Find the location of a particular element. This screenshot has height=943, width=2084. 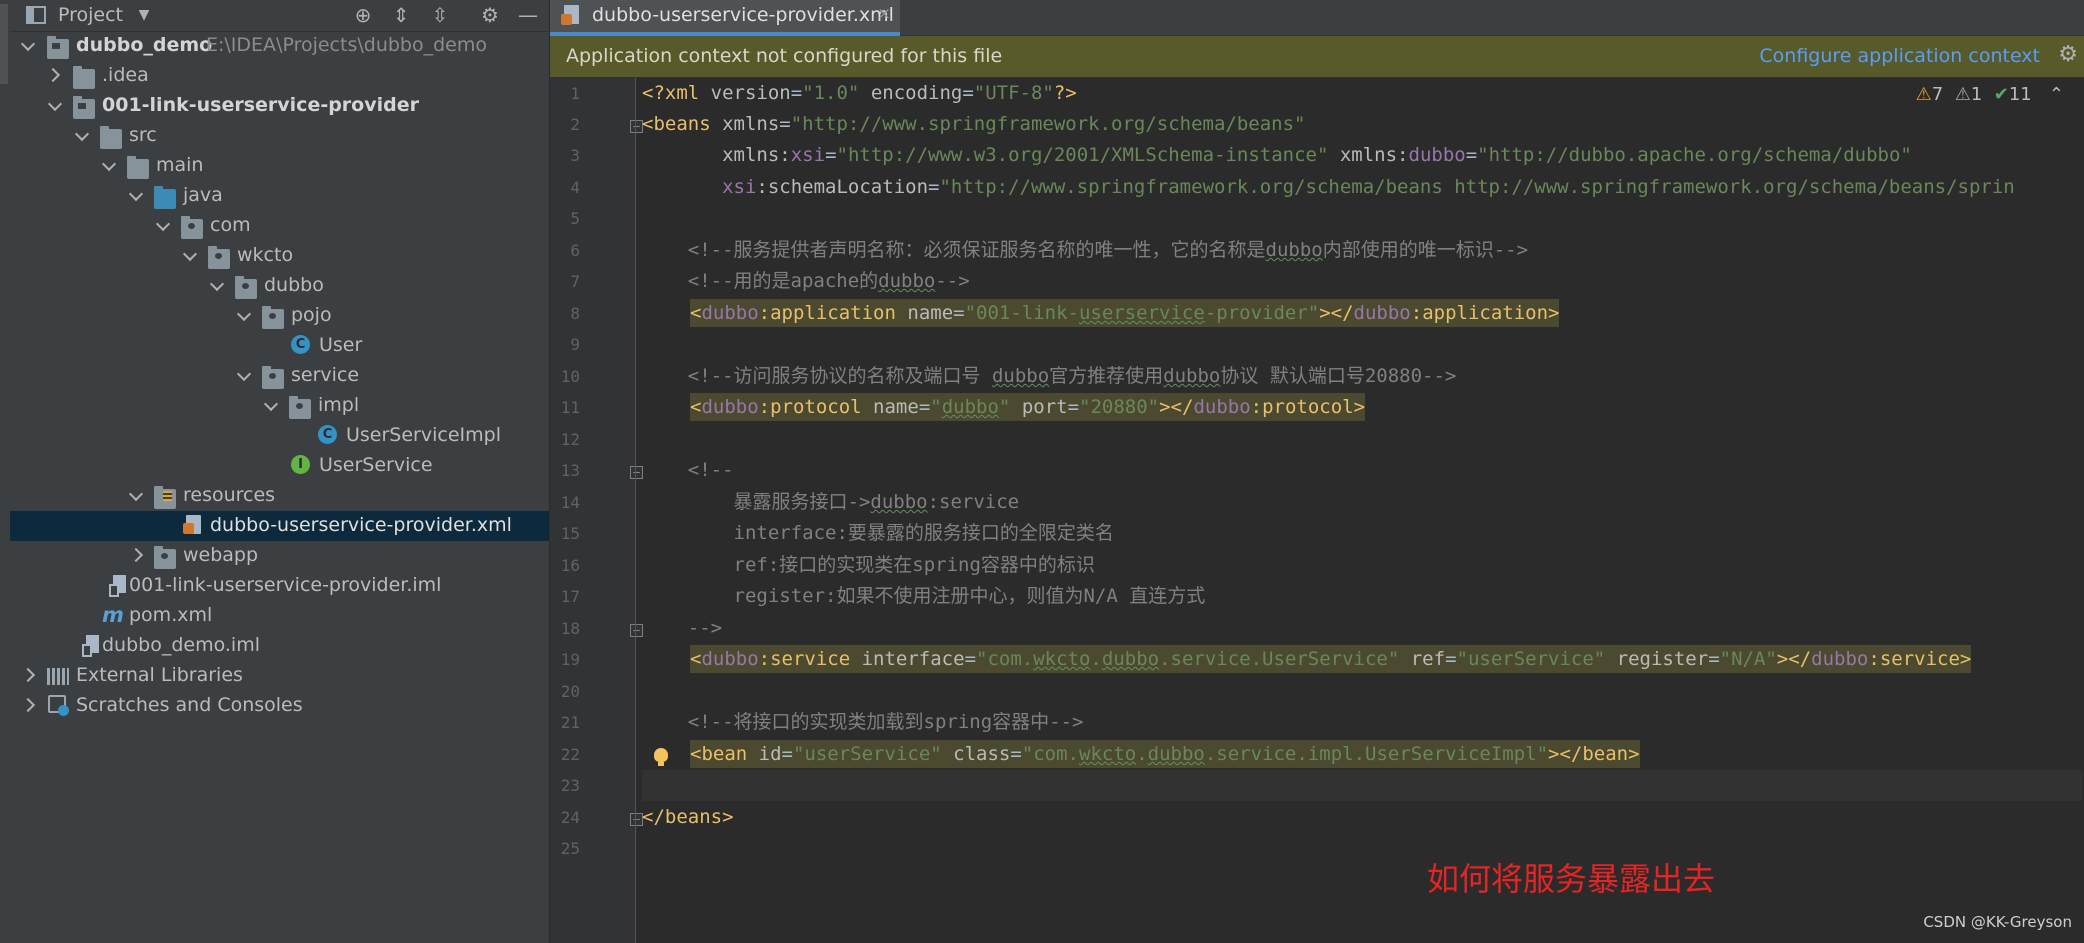

close-icon: × is located at coordinates (884, 14).